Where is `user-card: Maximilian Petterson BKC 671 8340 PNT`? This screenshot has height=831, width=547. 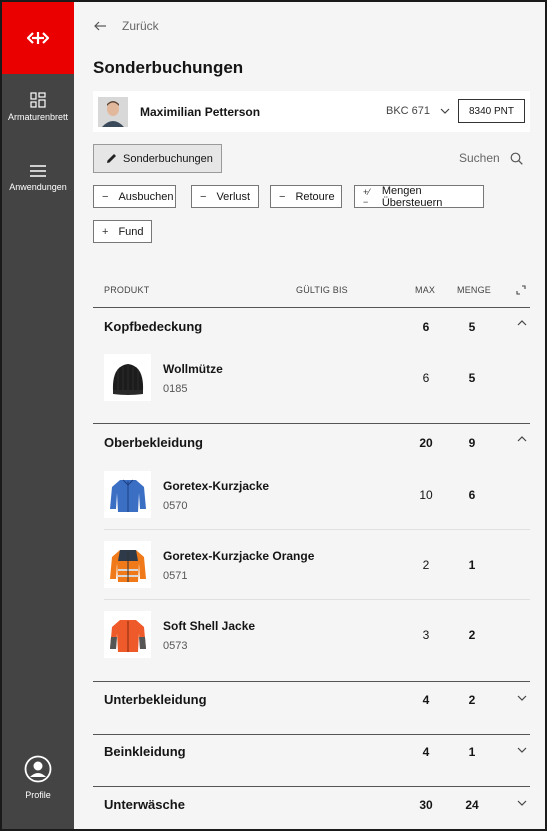 user-card: Maximilian Petterson BKC 671 8340 PNT is located at coordinates (311, 111).